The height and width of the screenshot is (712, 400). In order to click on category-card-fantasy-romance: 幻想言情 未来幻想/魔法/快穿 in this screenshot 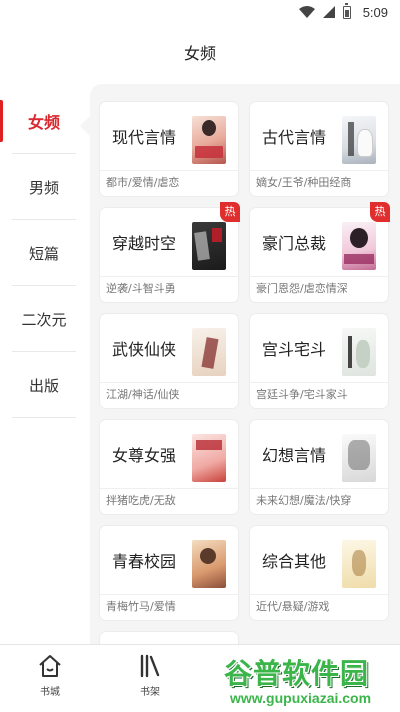, I will do `click(319, 467)`.